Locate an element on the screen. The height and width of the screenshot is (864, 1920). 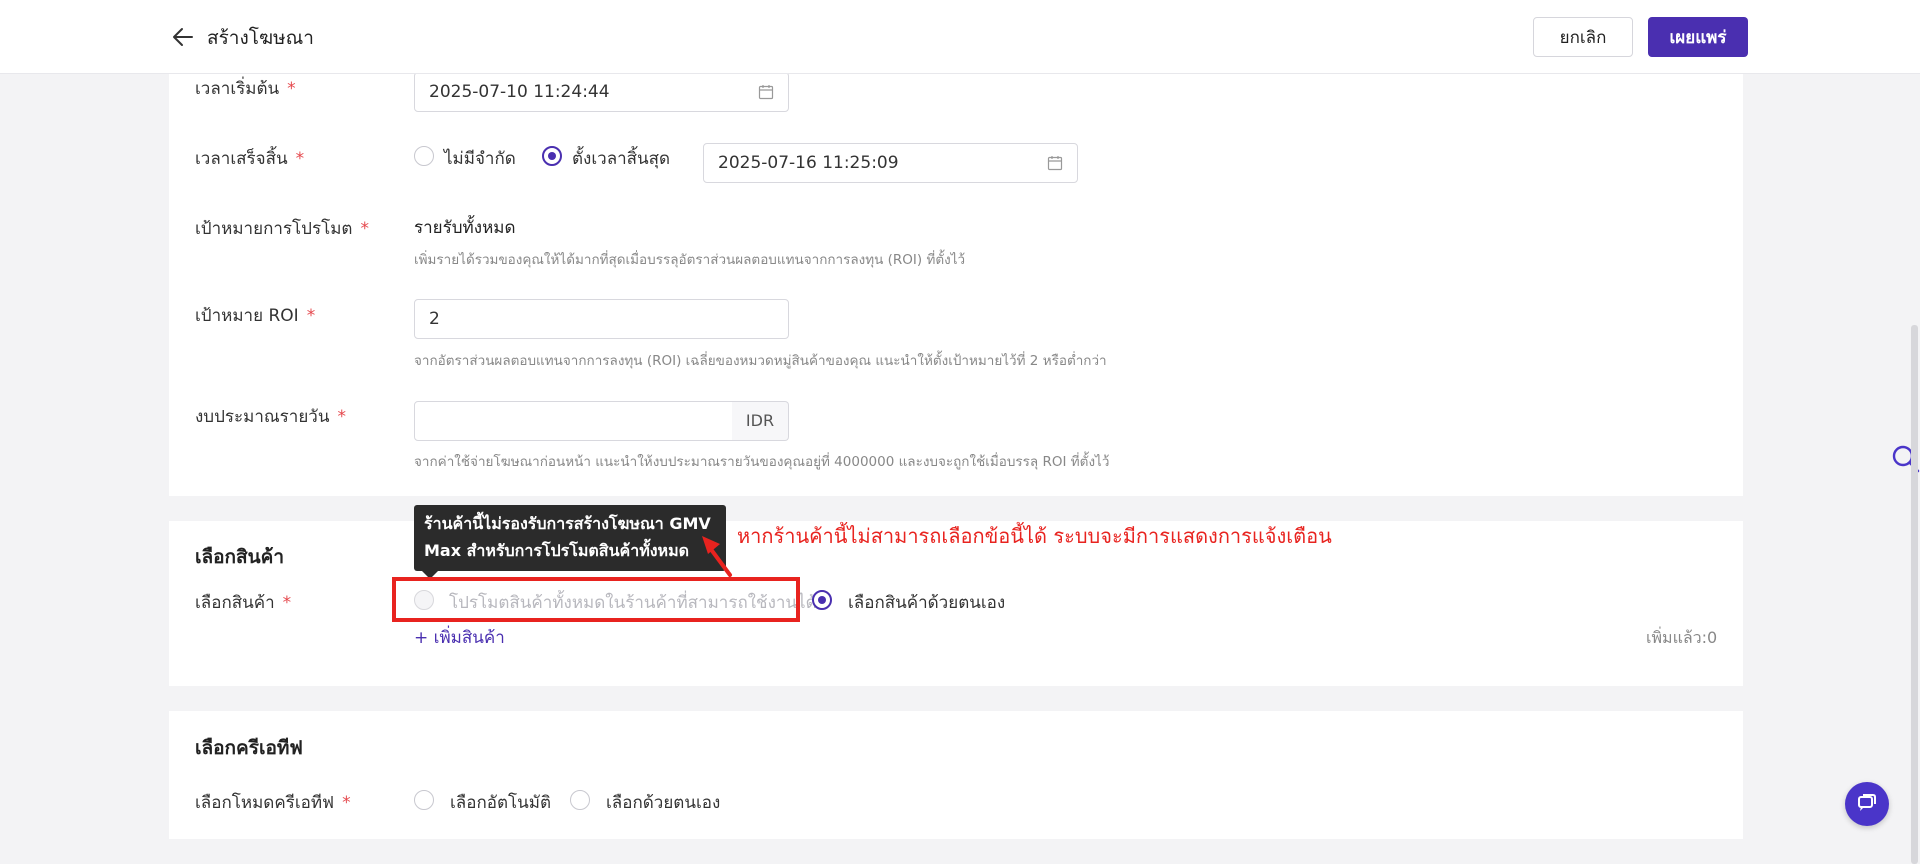
tooltip-line-2: Max สำหรับการโปรโมตสินค้าทั้งหมด is located at coordinates (557, 550).